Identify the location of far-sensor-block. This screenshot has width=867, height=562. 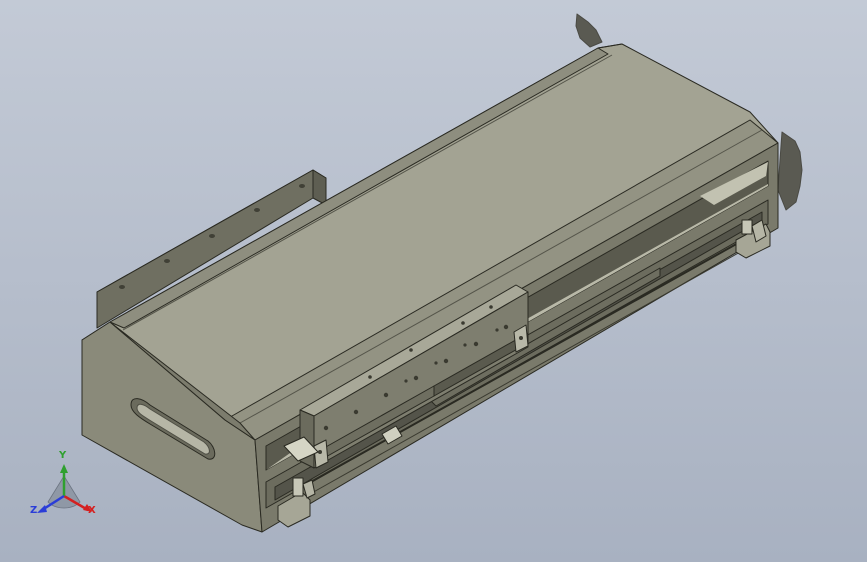
(747, 227).